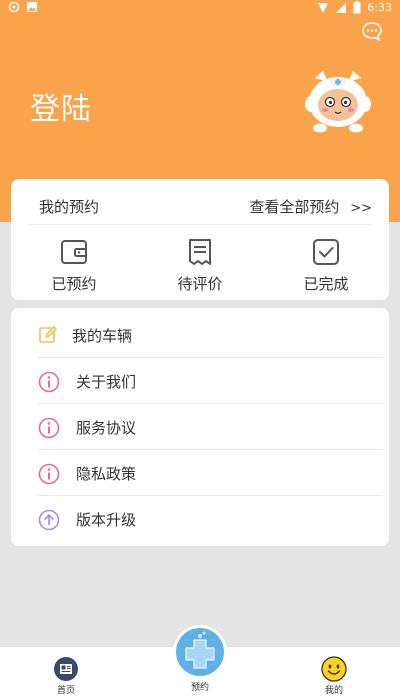  What do you see at coordinates (294, 207) in the screenshot?
I see `view-all-label: 查看全部预约` at bounding box center [294, 207].